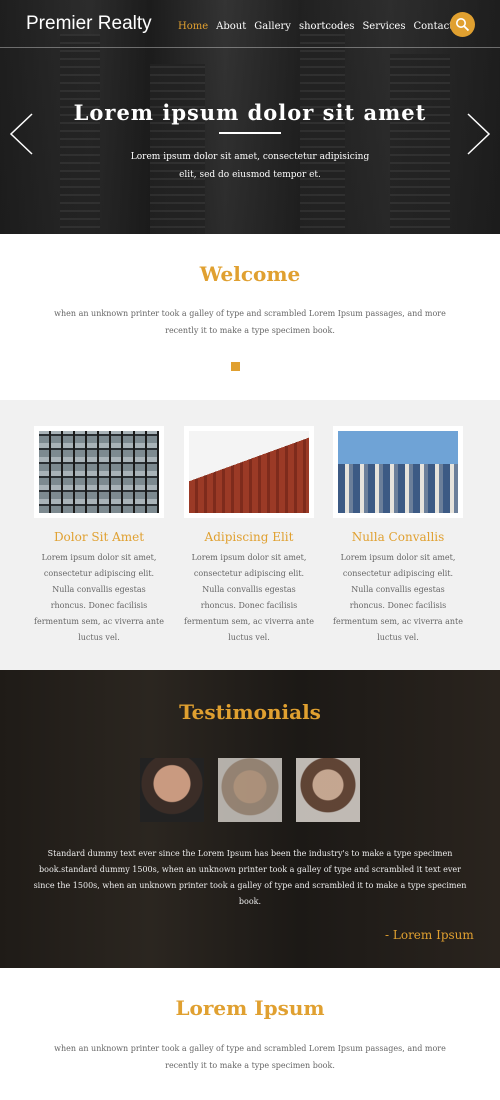  I want to click on nav-home: Home, so click(193, 26).